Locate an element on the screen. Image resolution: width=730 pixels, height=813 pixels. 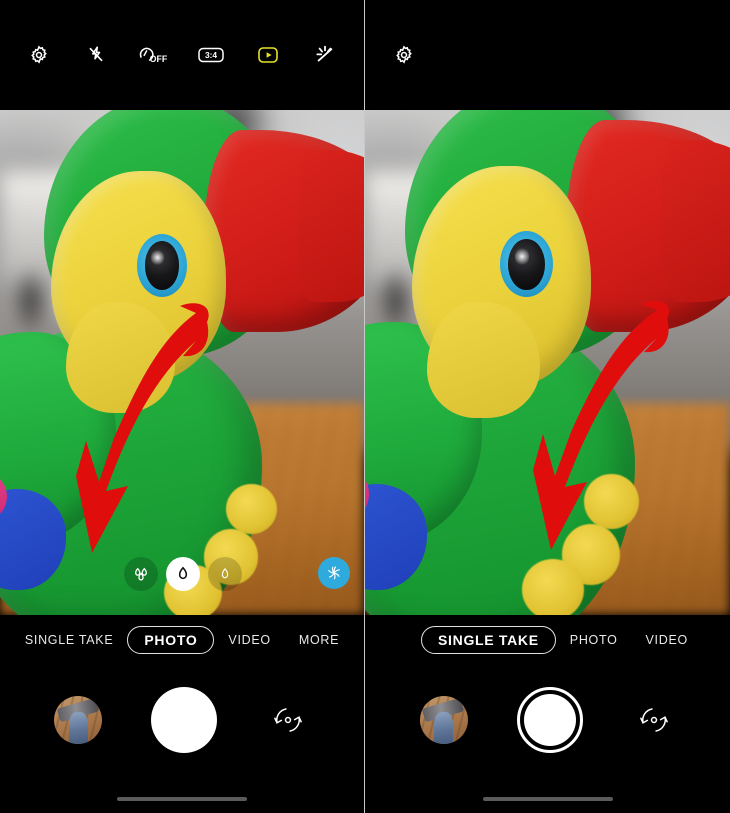
motion-photo-icon is located at coordinates (268, 55).